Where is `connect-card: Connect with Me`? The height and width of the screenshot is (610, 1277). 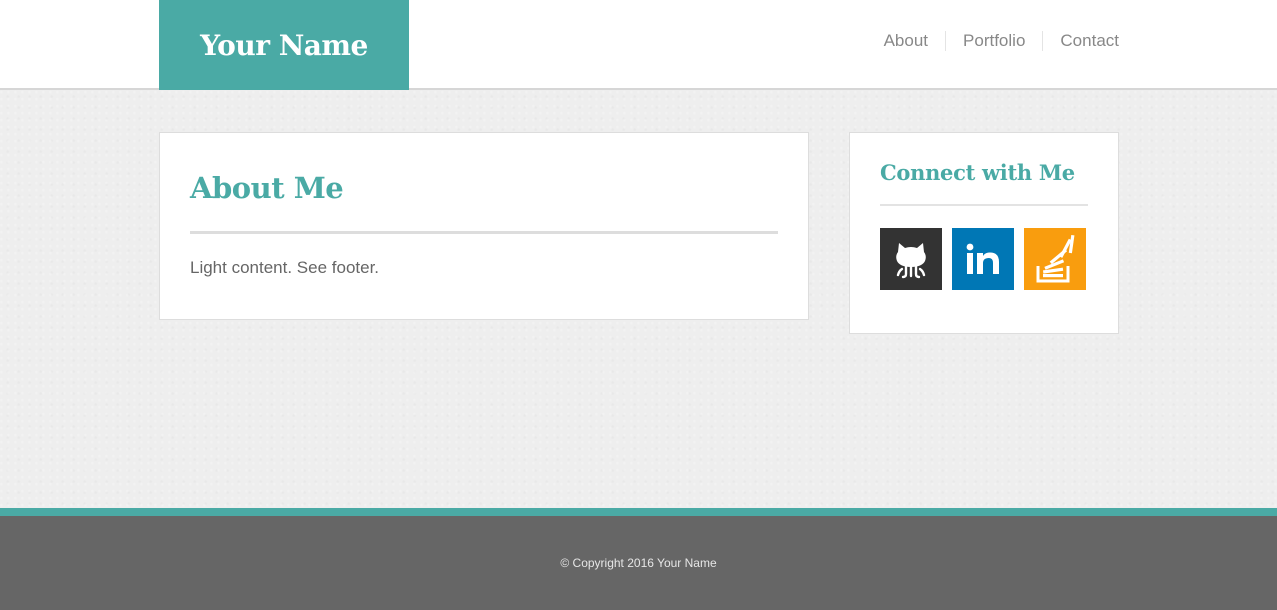
connect-card: Connect with Me is located at coordinates (984, 233).